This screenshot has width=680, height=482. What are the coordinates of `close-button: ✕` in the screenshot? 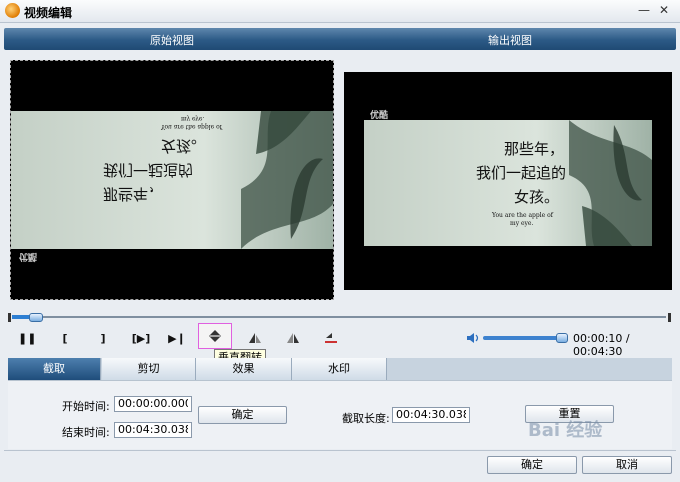 It's located at (664, 10).